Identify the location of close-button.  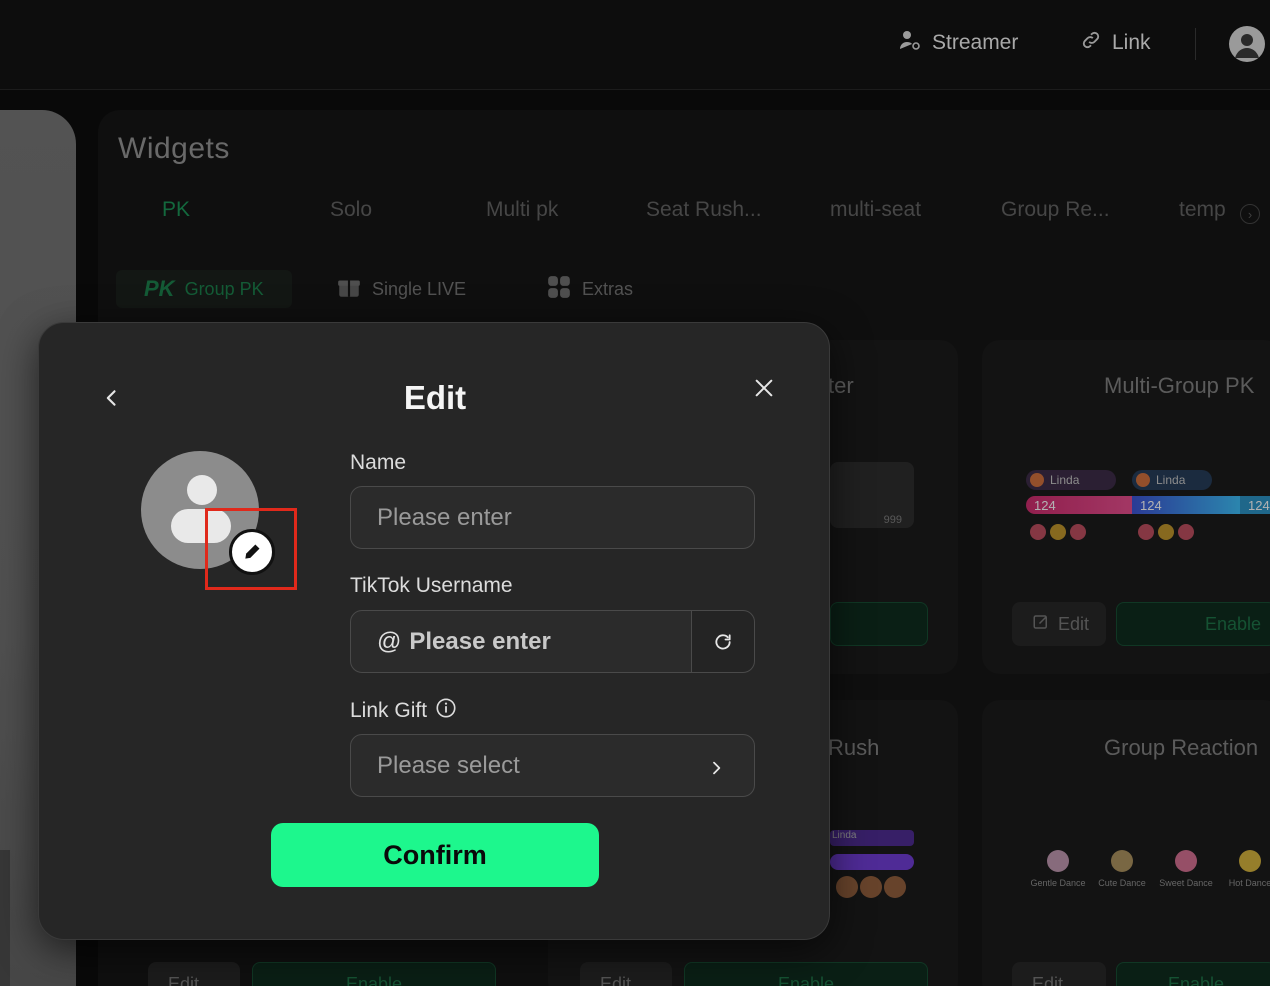
(764, 388).